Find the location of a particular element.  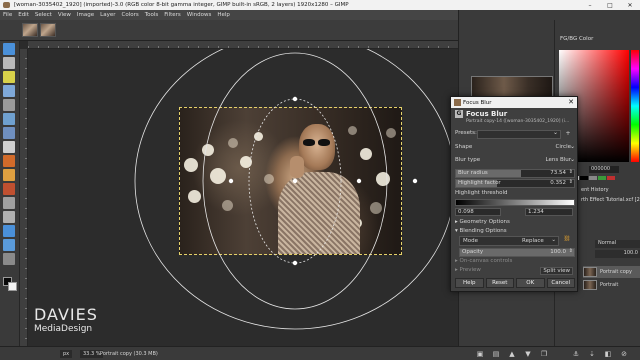

unified-transform-tool-icon is located at coordinates (9, 119).